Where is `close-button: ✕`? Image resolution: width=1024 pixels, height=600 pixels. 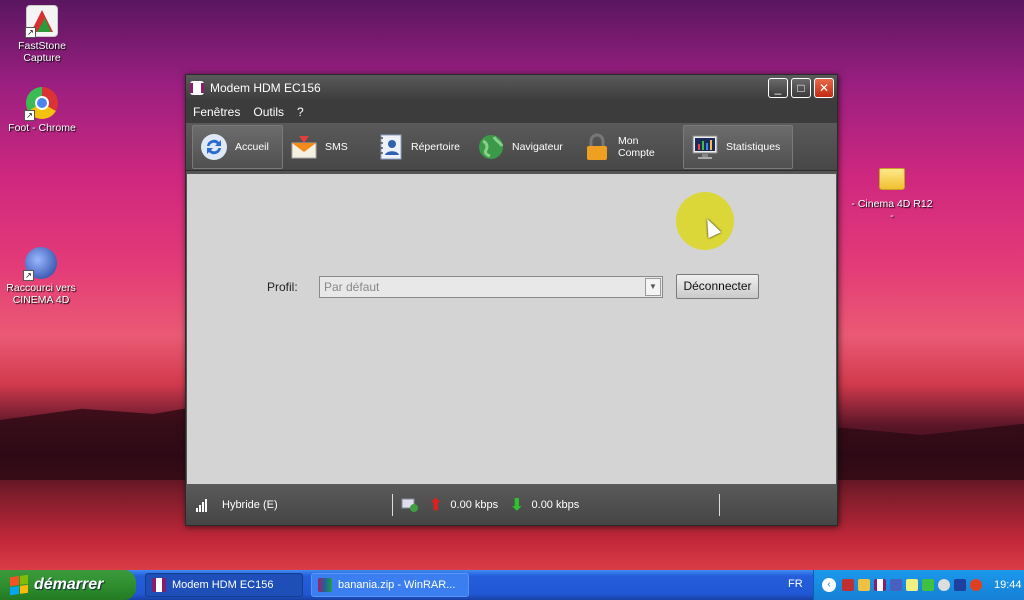 close-button: ✕ is located at coordinates (824, 88).